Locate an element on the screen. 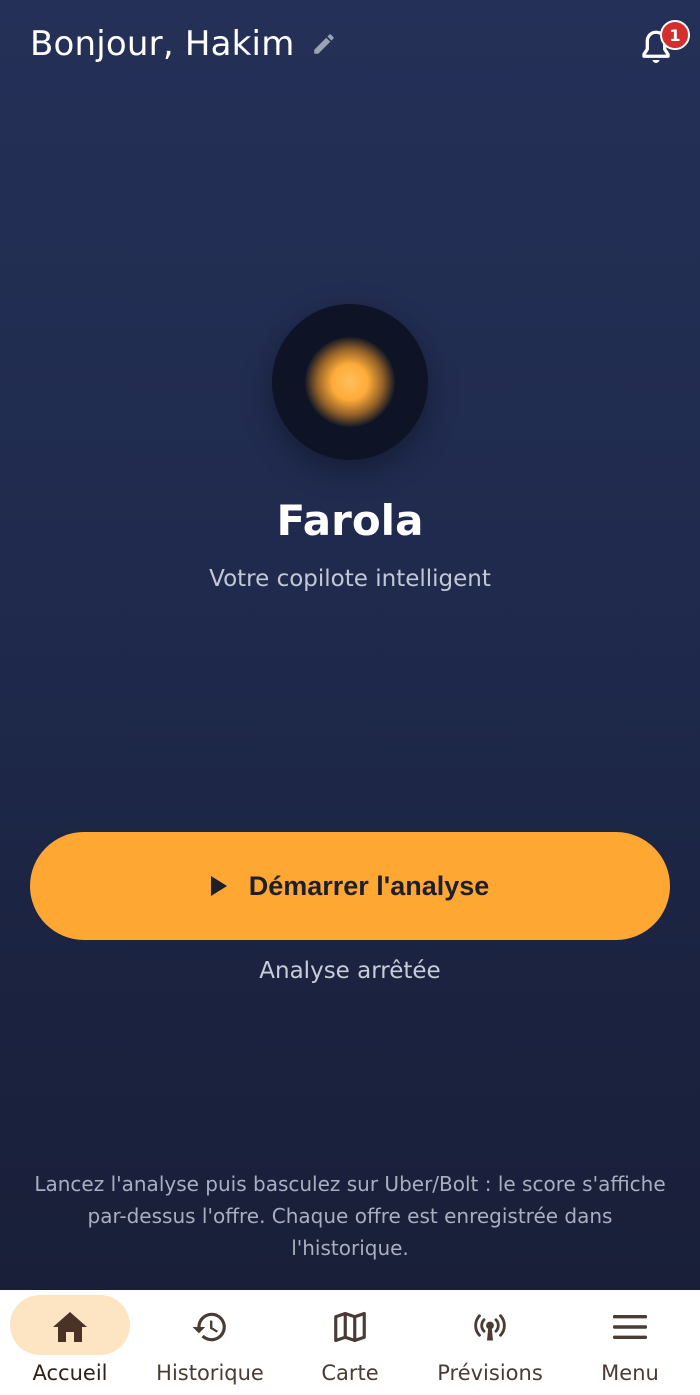 The width and height of the screenshot is (700, 1395). nav-label-menu: Menu is located at coordinates (630, 1373).